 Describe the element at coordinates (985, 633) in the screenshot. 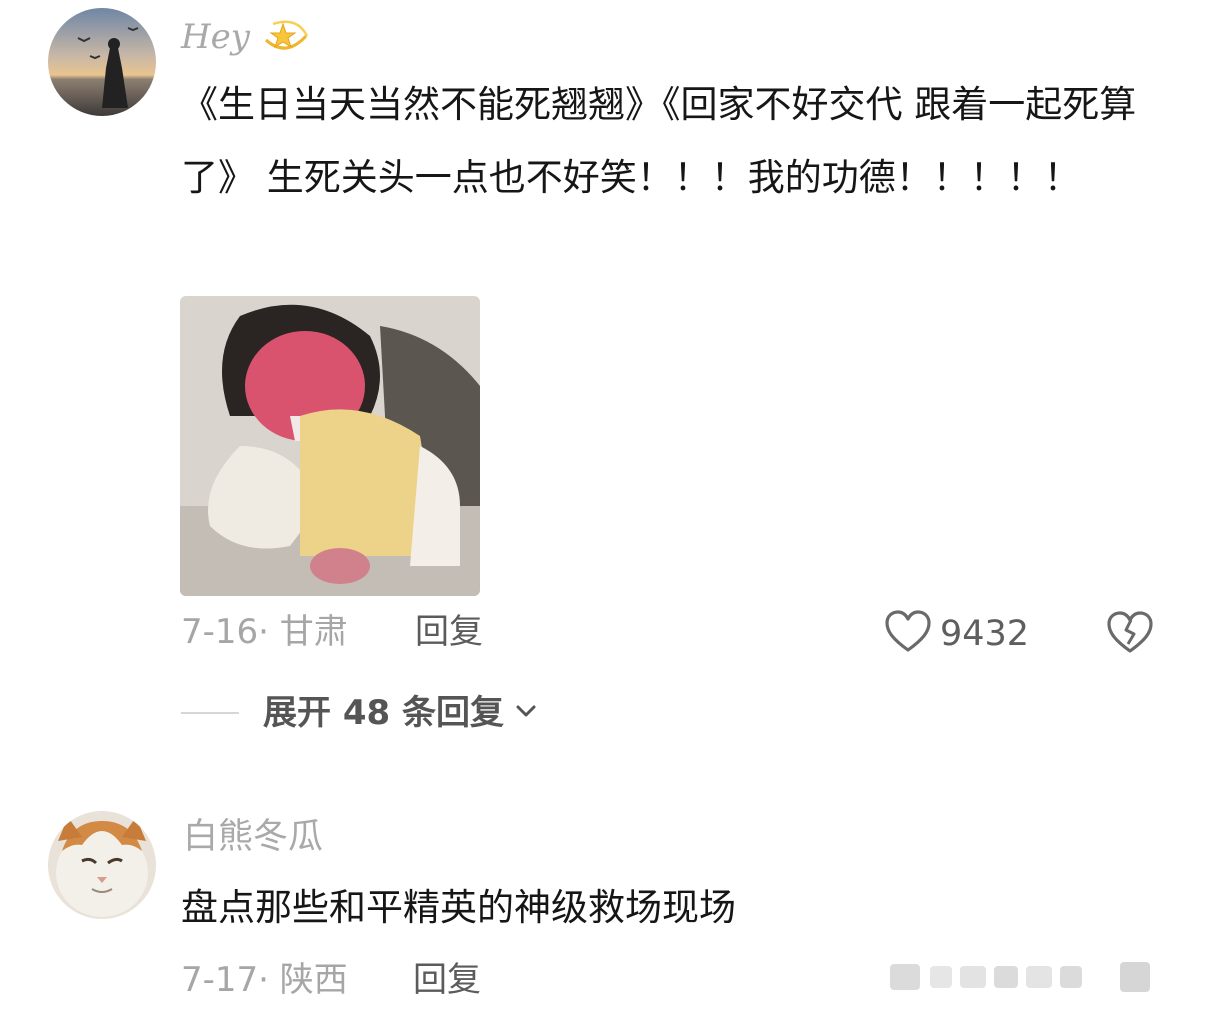

I see `like-count: 9432` at that location.